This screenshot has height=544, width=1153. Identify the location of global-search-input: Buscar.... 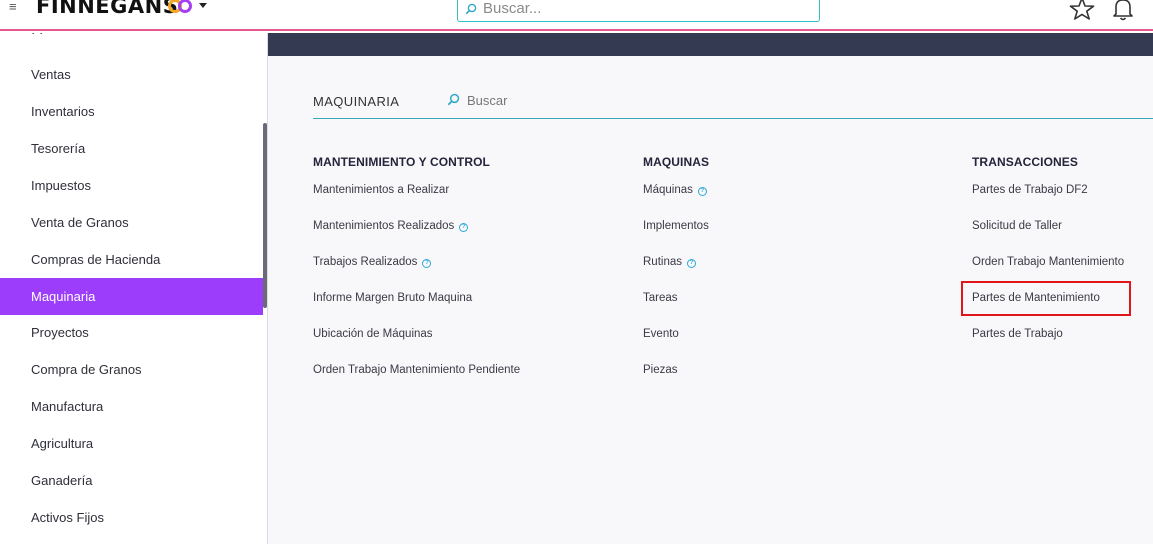
(638, 11).